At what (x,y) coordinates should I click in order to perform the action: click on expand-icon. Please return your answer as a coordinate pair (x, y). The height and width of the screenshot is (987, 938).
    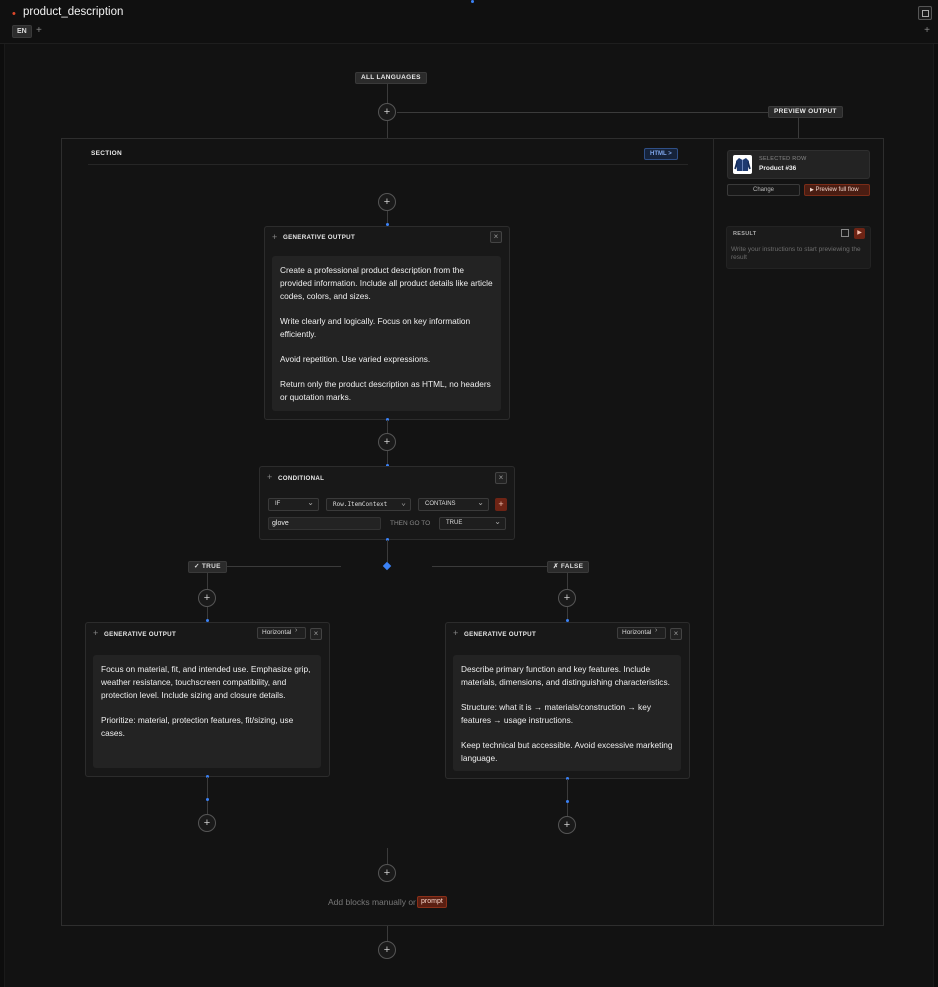
    Looking at the image, I should click on (845, 233).